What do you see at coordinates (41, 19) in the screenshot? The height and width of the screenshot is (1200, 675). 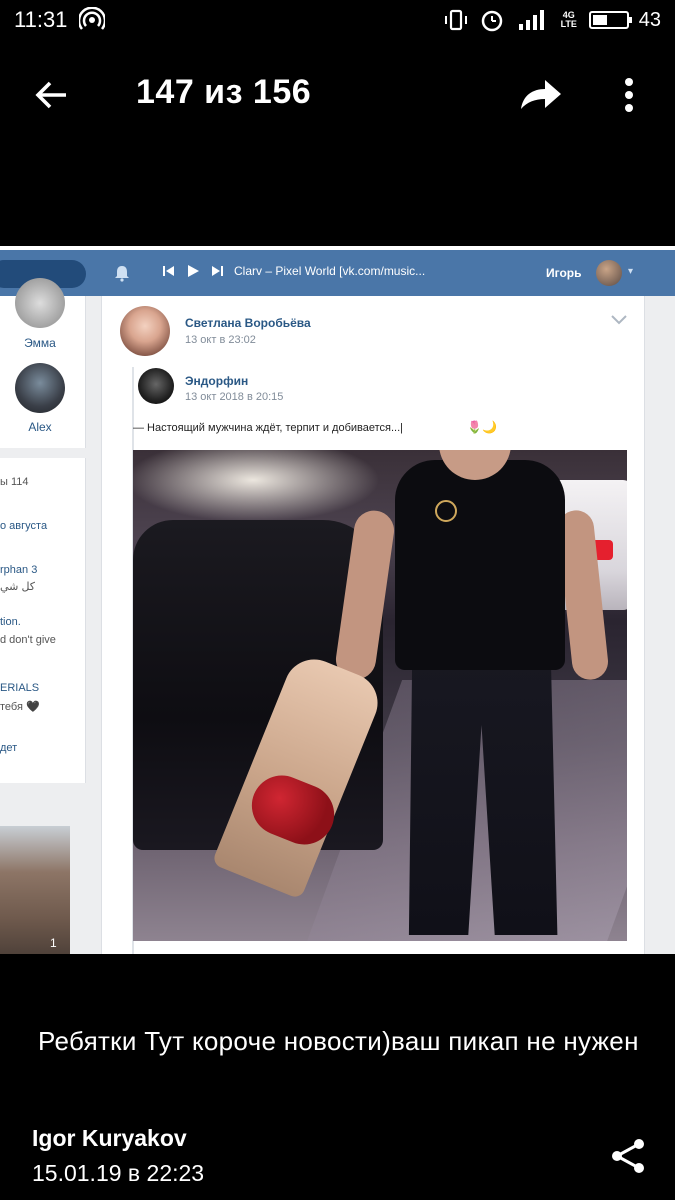 I see `status-time: 11:31` at bounding box center [41, 19].